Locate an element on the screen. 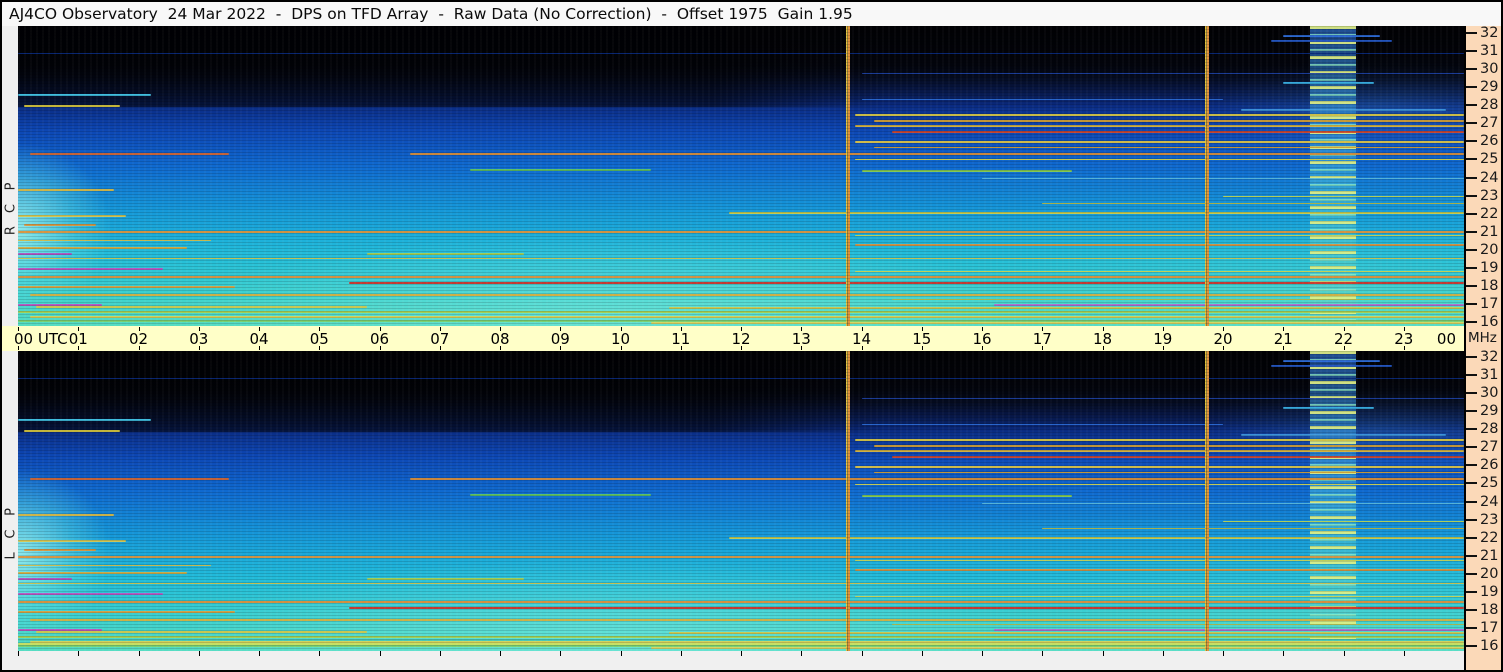 This screenshot has height=672, width=1503. frequency-tick: 28 is located at coordinates (1482, 105).